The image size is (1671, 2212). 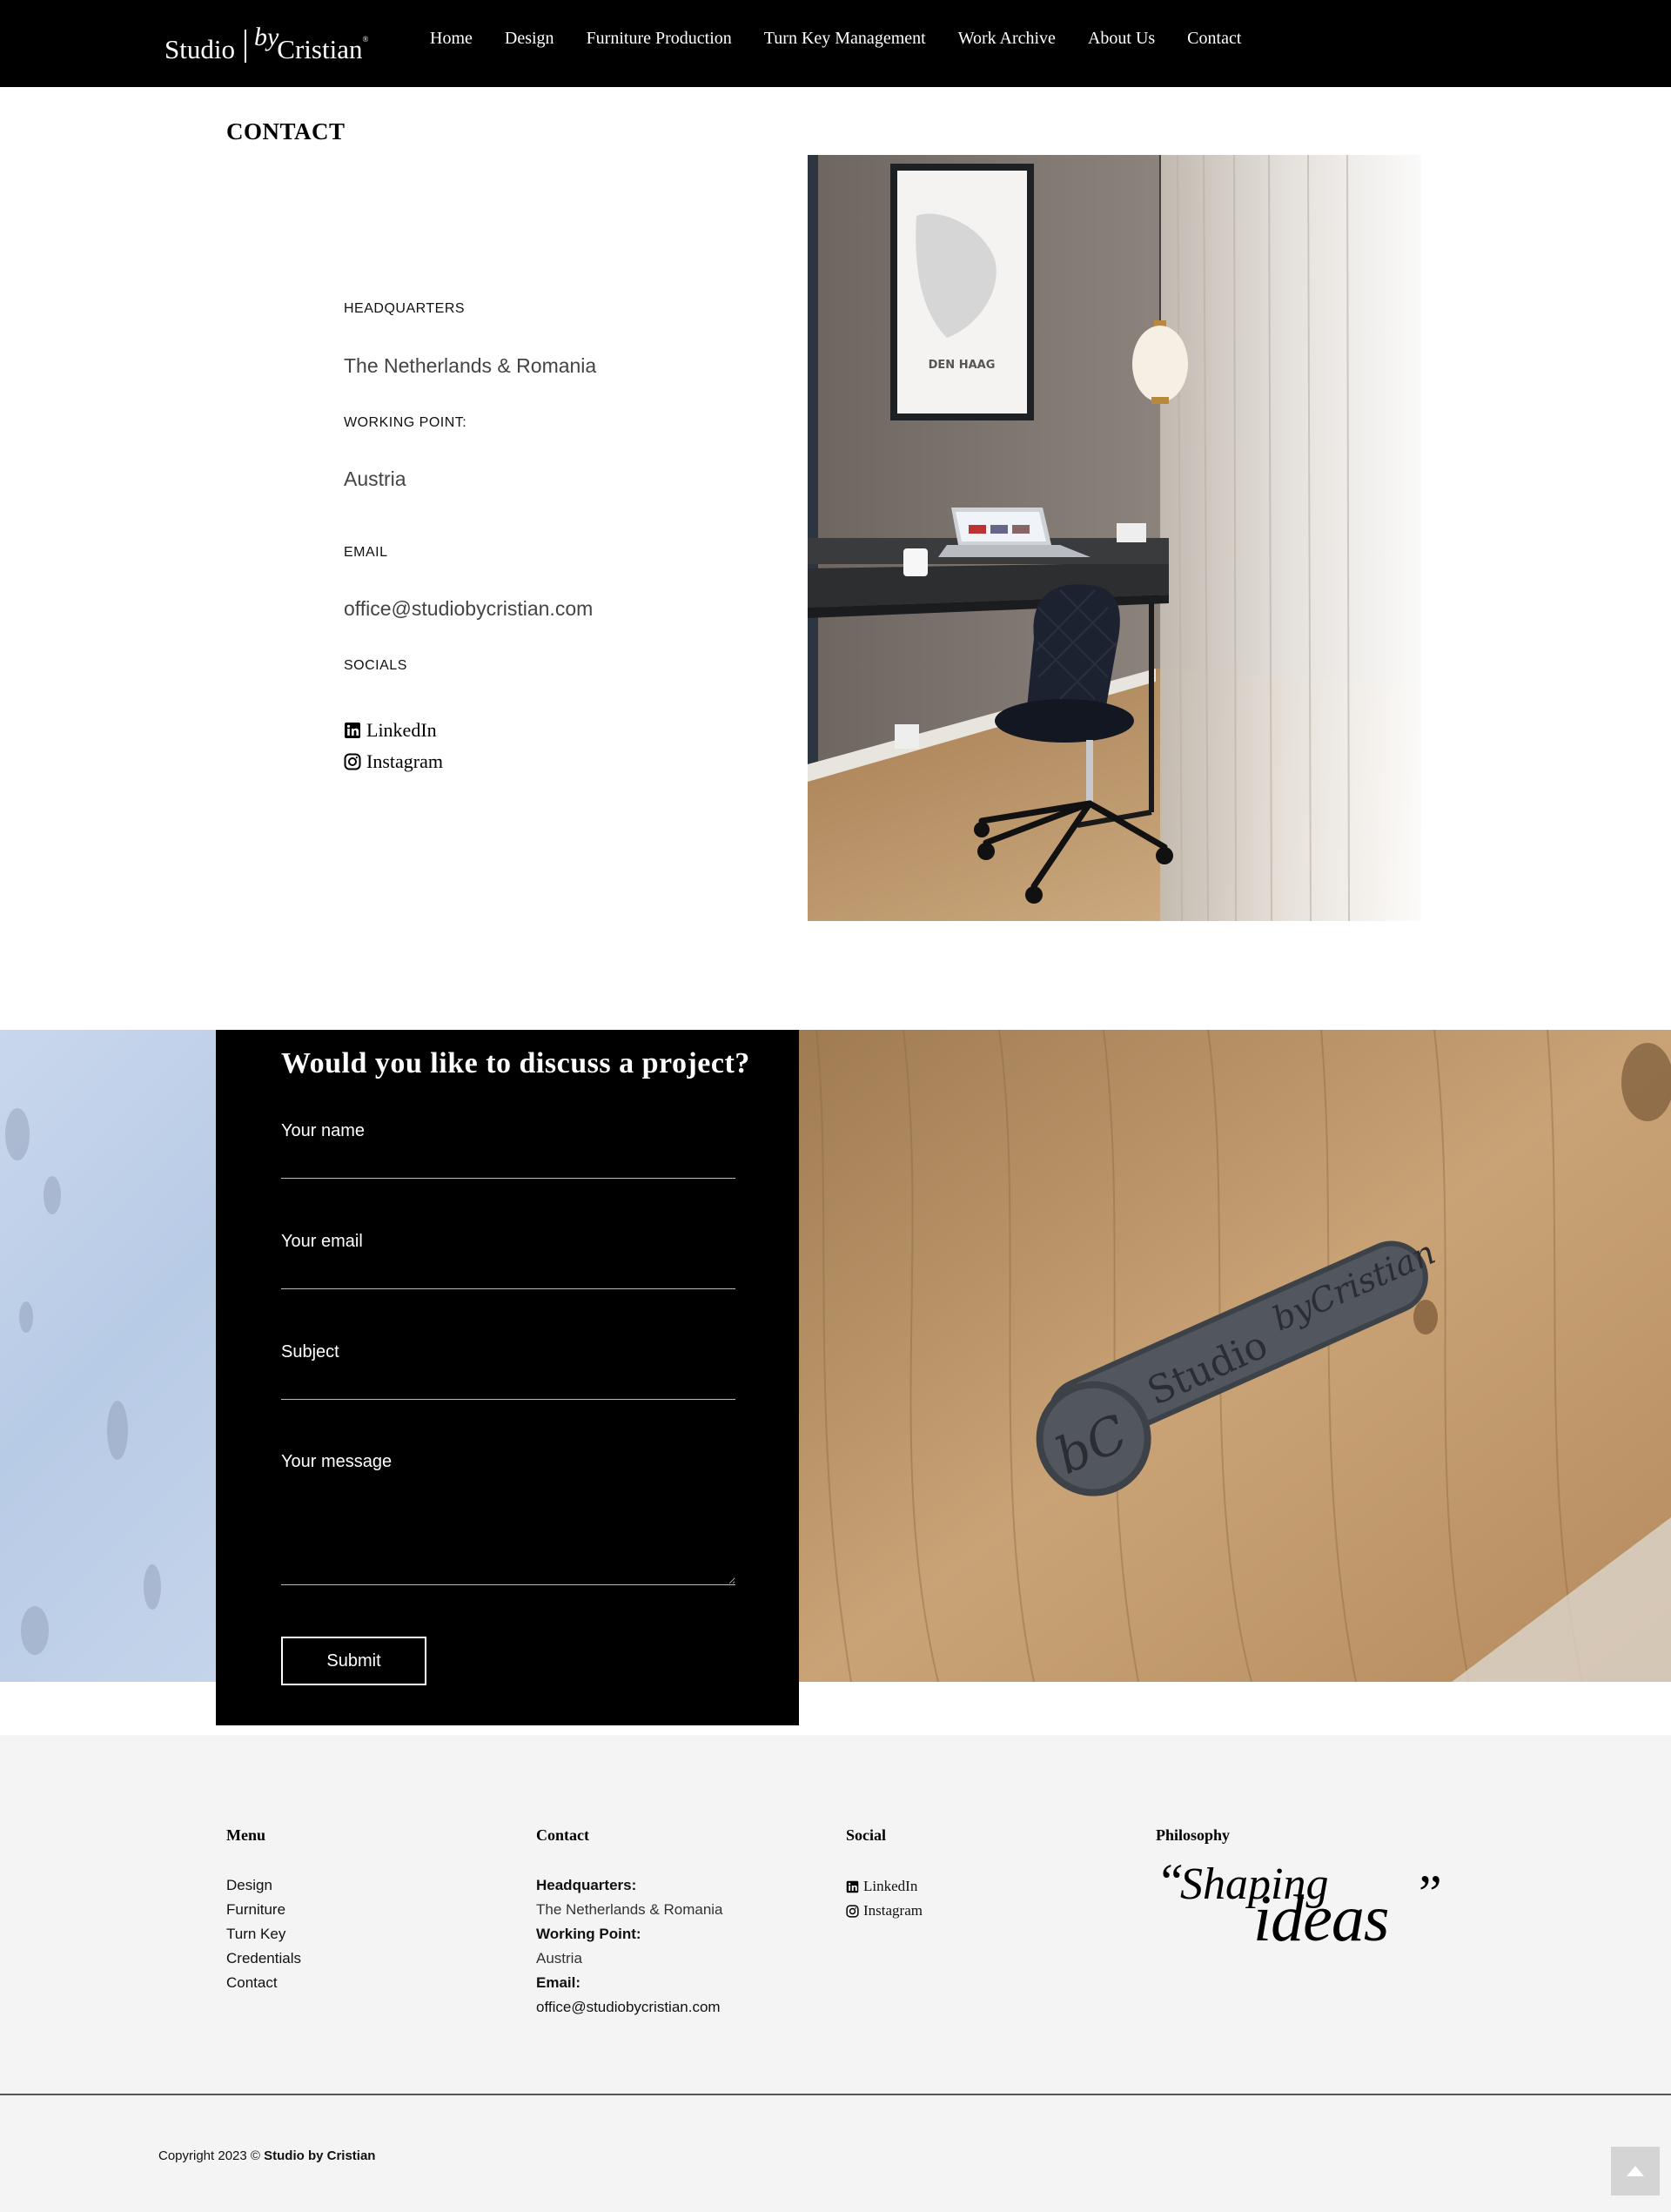 I want to click on philosophy-quote: “ Shaping ideas ”, so click(x=1306, y=1905).